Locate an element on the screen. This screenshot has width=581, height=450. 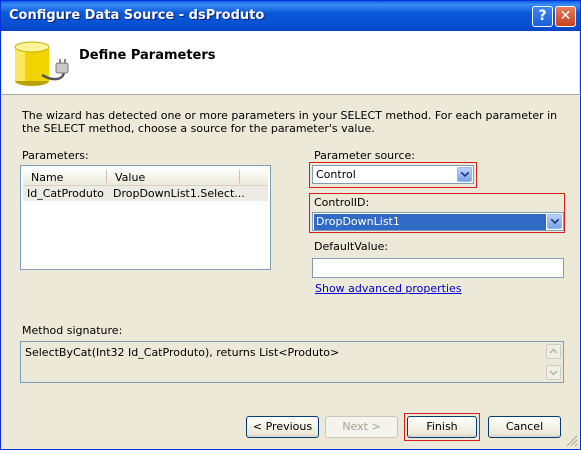
default-value-label: DefaultValue: is located at coordinates (351, 246).